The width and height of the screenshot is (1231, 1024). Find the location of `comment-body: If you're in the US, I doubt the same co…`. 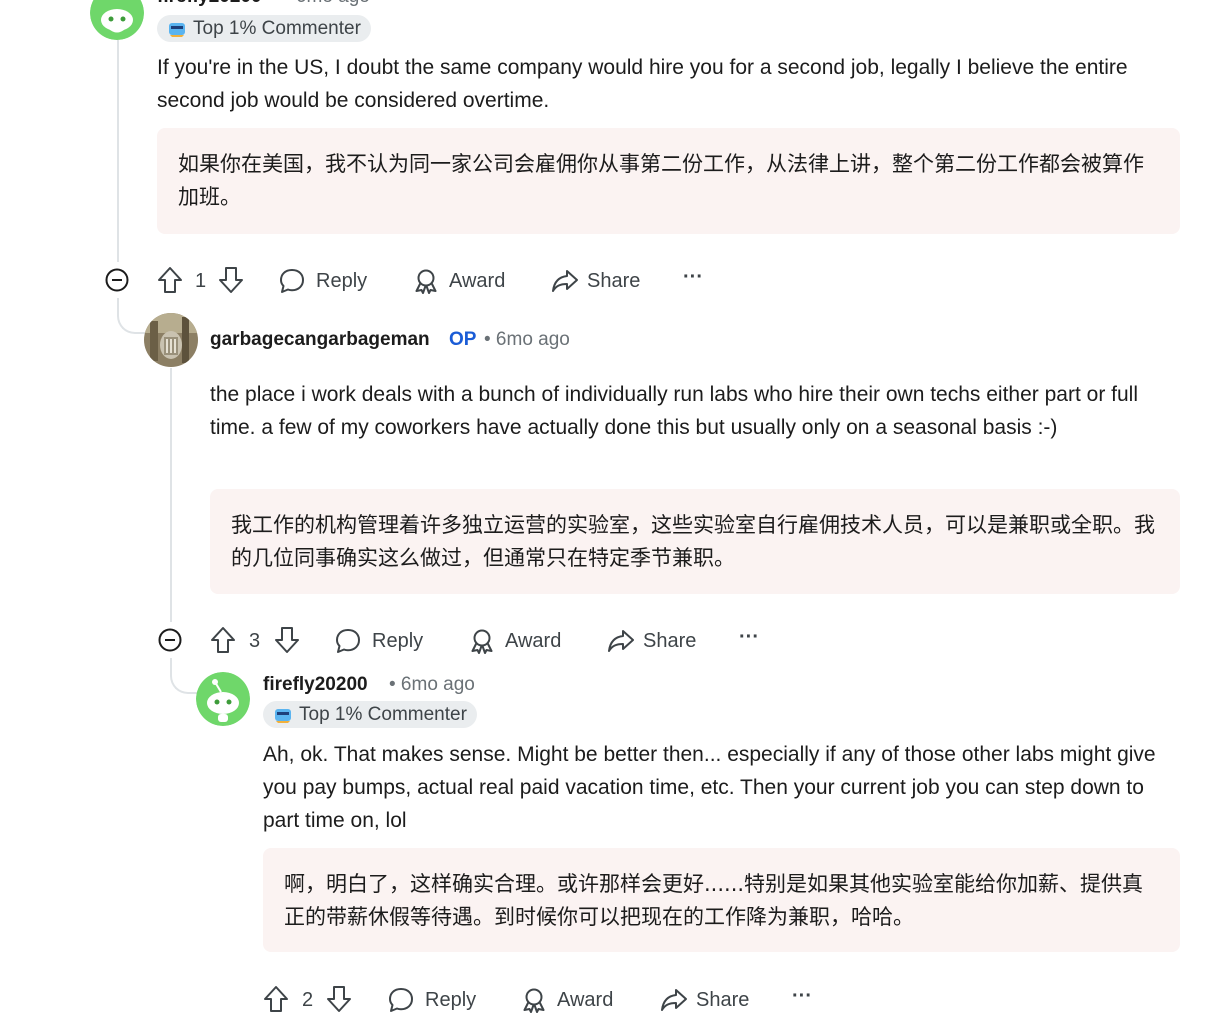

comment-body: If you're in the US, I doubt the same co… is located at coordinates (642, 84).